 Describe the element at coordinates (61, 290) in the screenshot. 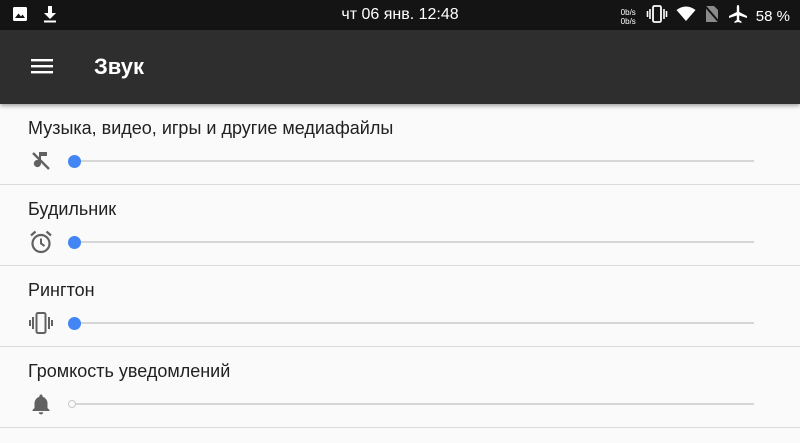

I see `volume-label: Рингтон` at that location.